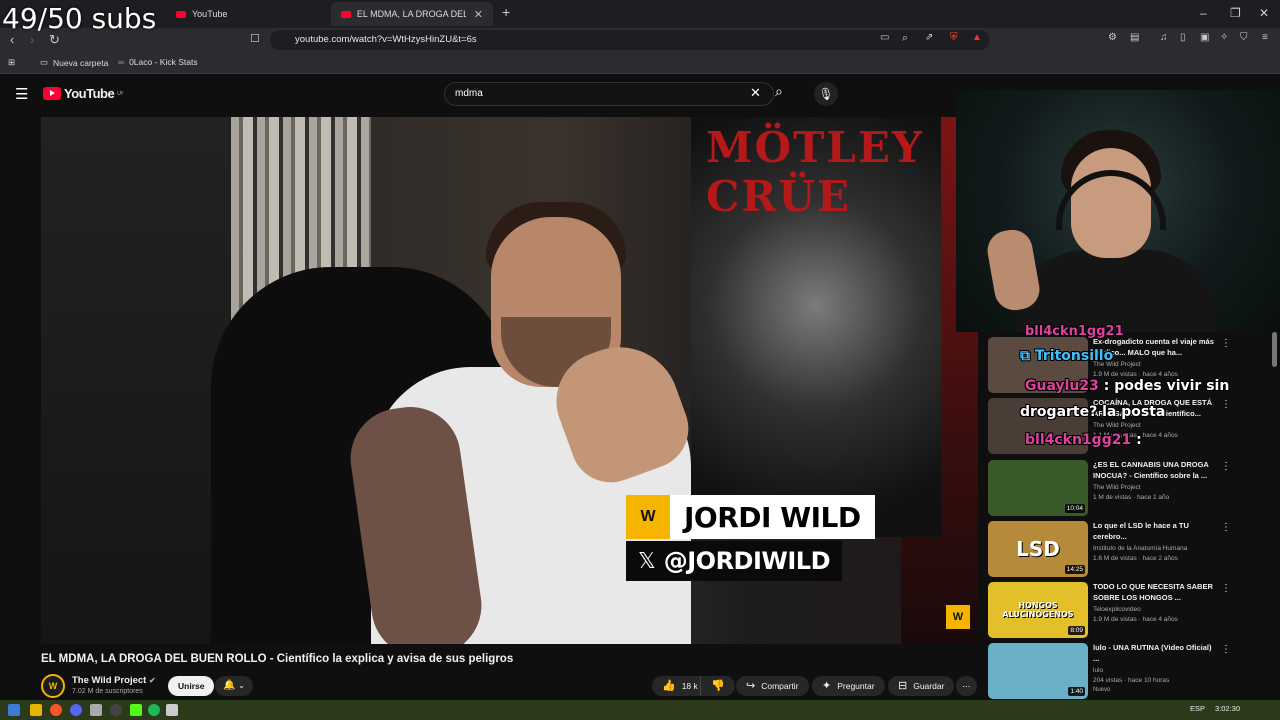  What do you see at coordinates (1102, 690) in the screenshot?
I see `new-badge: Nuevo` at bounding box center [1102, 690].